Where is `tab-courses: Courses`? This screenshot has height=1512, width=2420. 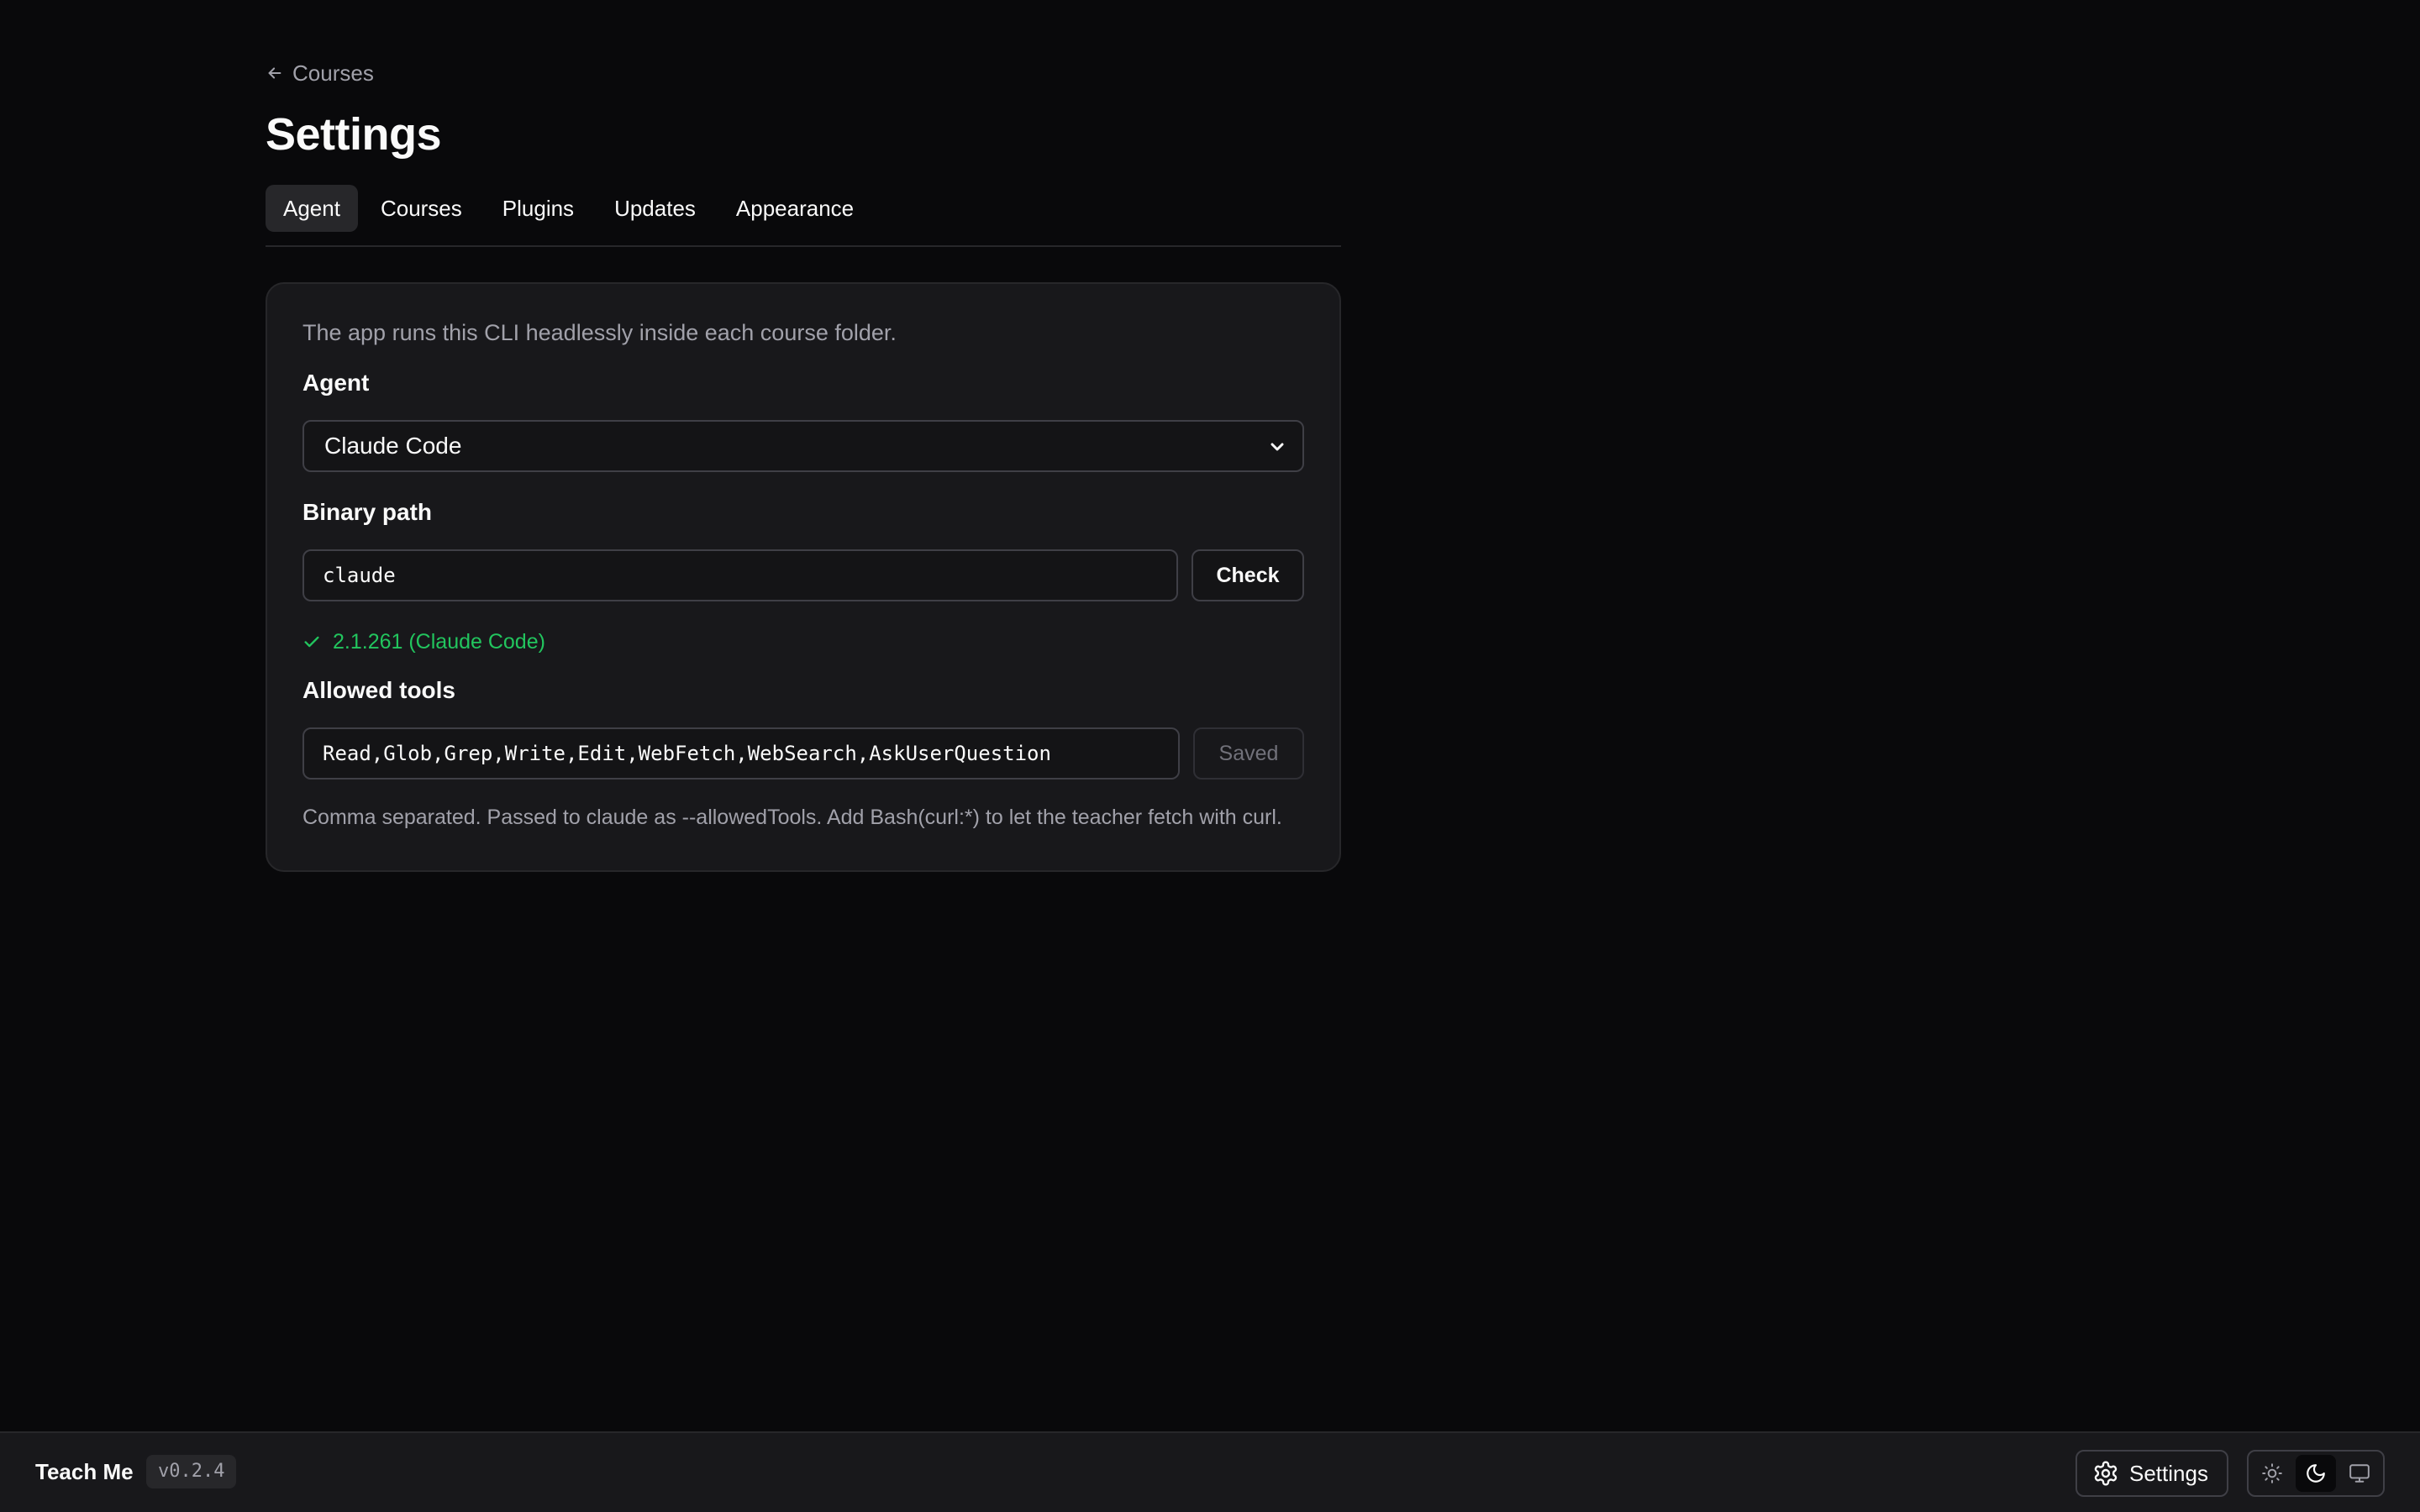
tab-courses: Courses is located at coordinates (421, 208).